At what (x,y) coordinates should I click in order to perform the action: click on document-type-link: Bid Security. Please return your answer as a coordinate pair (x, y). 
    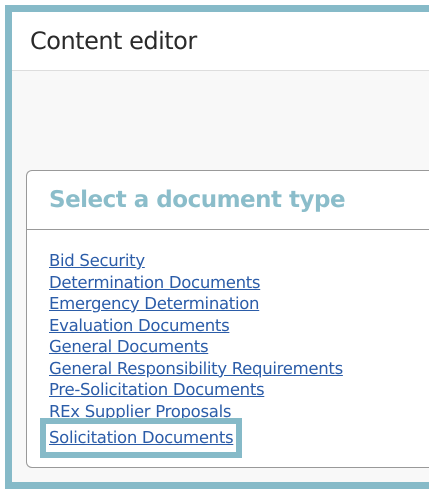
    Looking at the image, I should click on (97, 261).